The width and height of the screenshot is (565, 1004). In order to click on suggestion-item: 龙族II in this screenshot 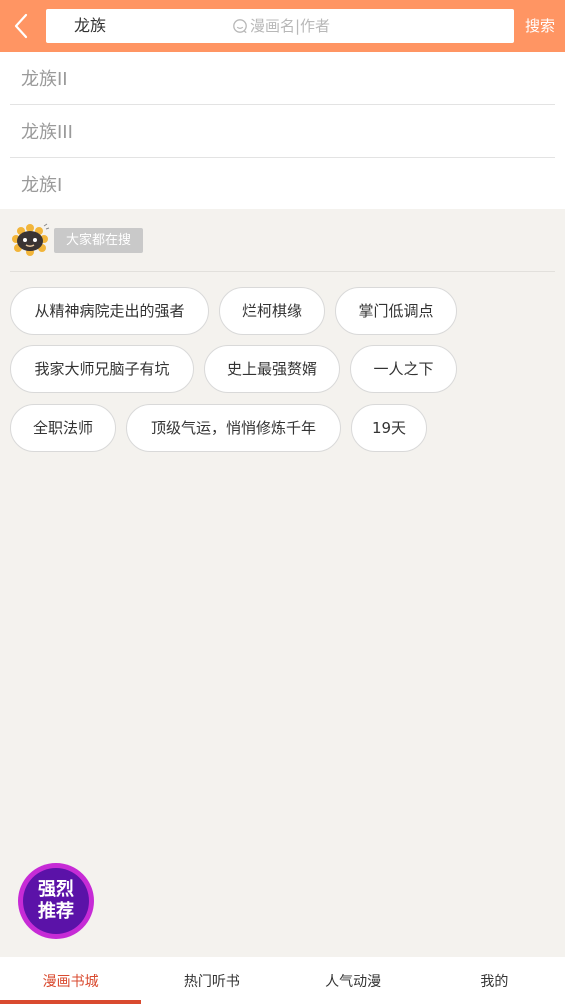, I will do `click(282, 78)`.